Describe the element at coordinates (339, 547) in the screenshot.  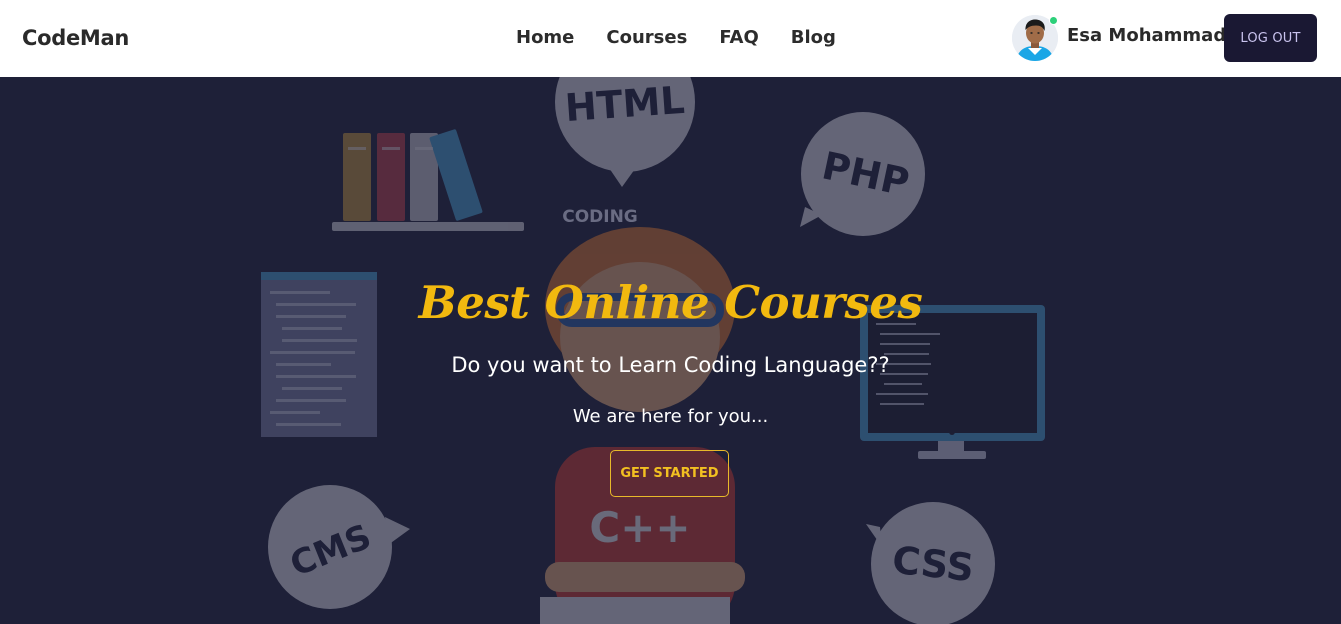
I see `cms-bubble-illustration: CMS` at that location.